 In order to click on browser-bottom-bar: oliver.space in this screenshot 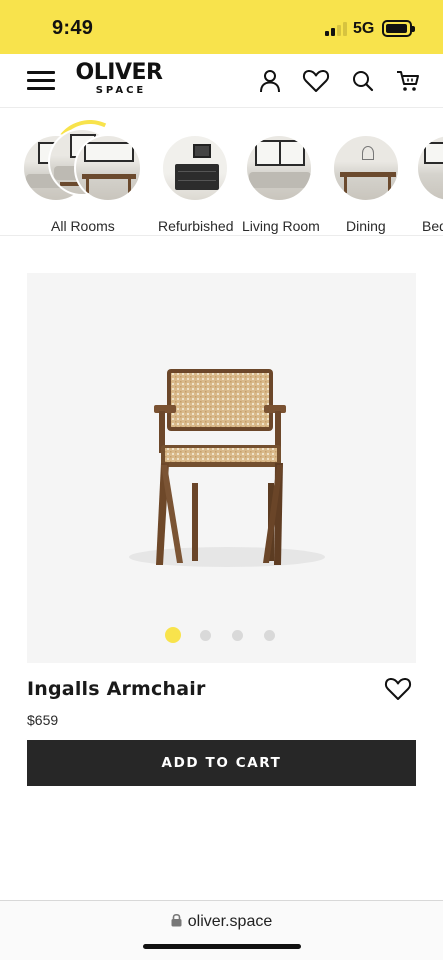, I will do `click(221, 930)`.